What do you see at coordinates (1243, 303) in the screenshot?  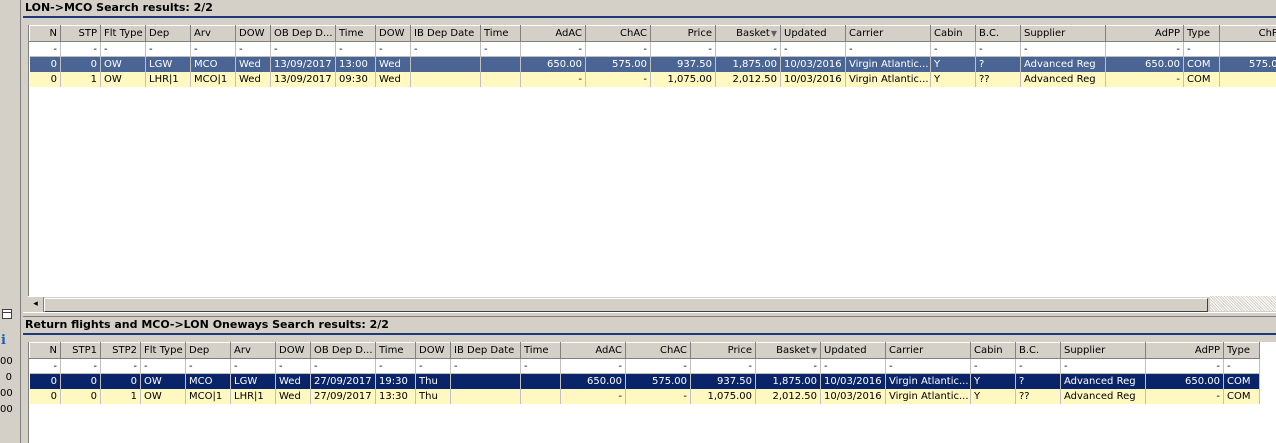 I see `scrollbar-track` at bounding box center [1243, 303].